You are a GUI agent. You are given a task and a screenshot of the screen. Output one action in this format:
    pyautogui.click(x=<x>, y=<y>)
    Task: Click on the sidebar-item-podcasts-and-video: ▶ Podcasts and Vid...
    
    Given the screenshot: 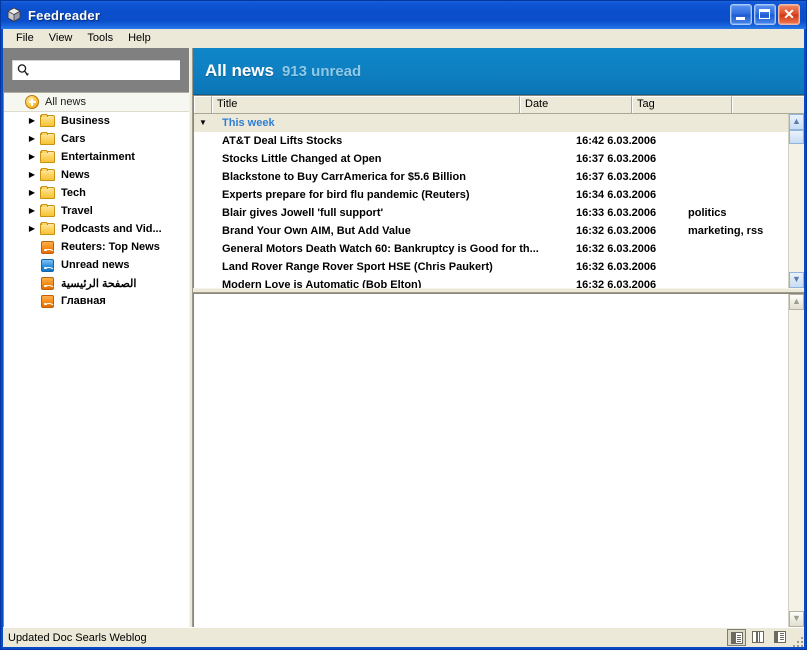 What is the action you would take?
    pyautogui.click(x=96, y=229)
    